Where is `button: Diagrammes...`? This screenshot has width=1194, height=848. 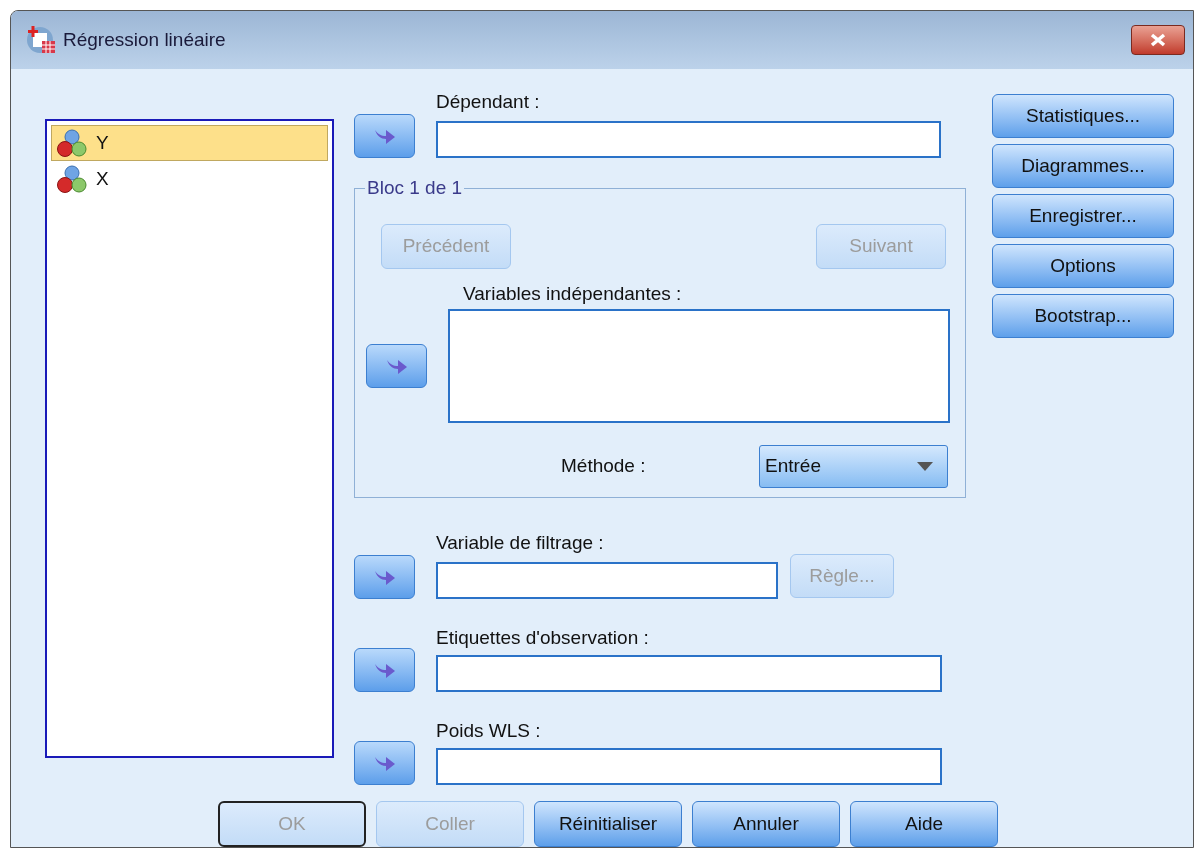 button: Diagrammes... is located at coordinates (1083, 166).